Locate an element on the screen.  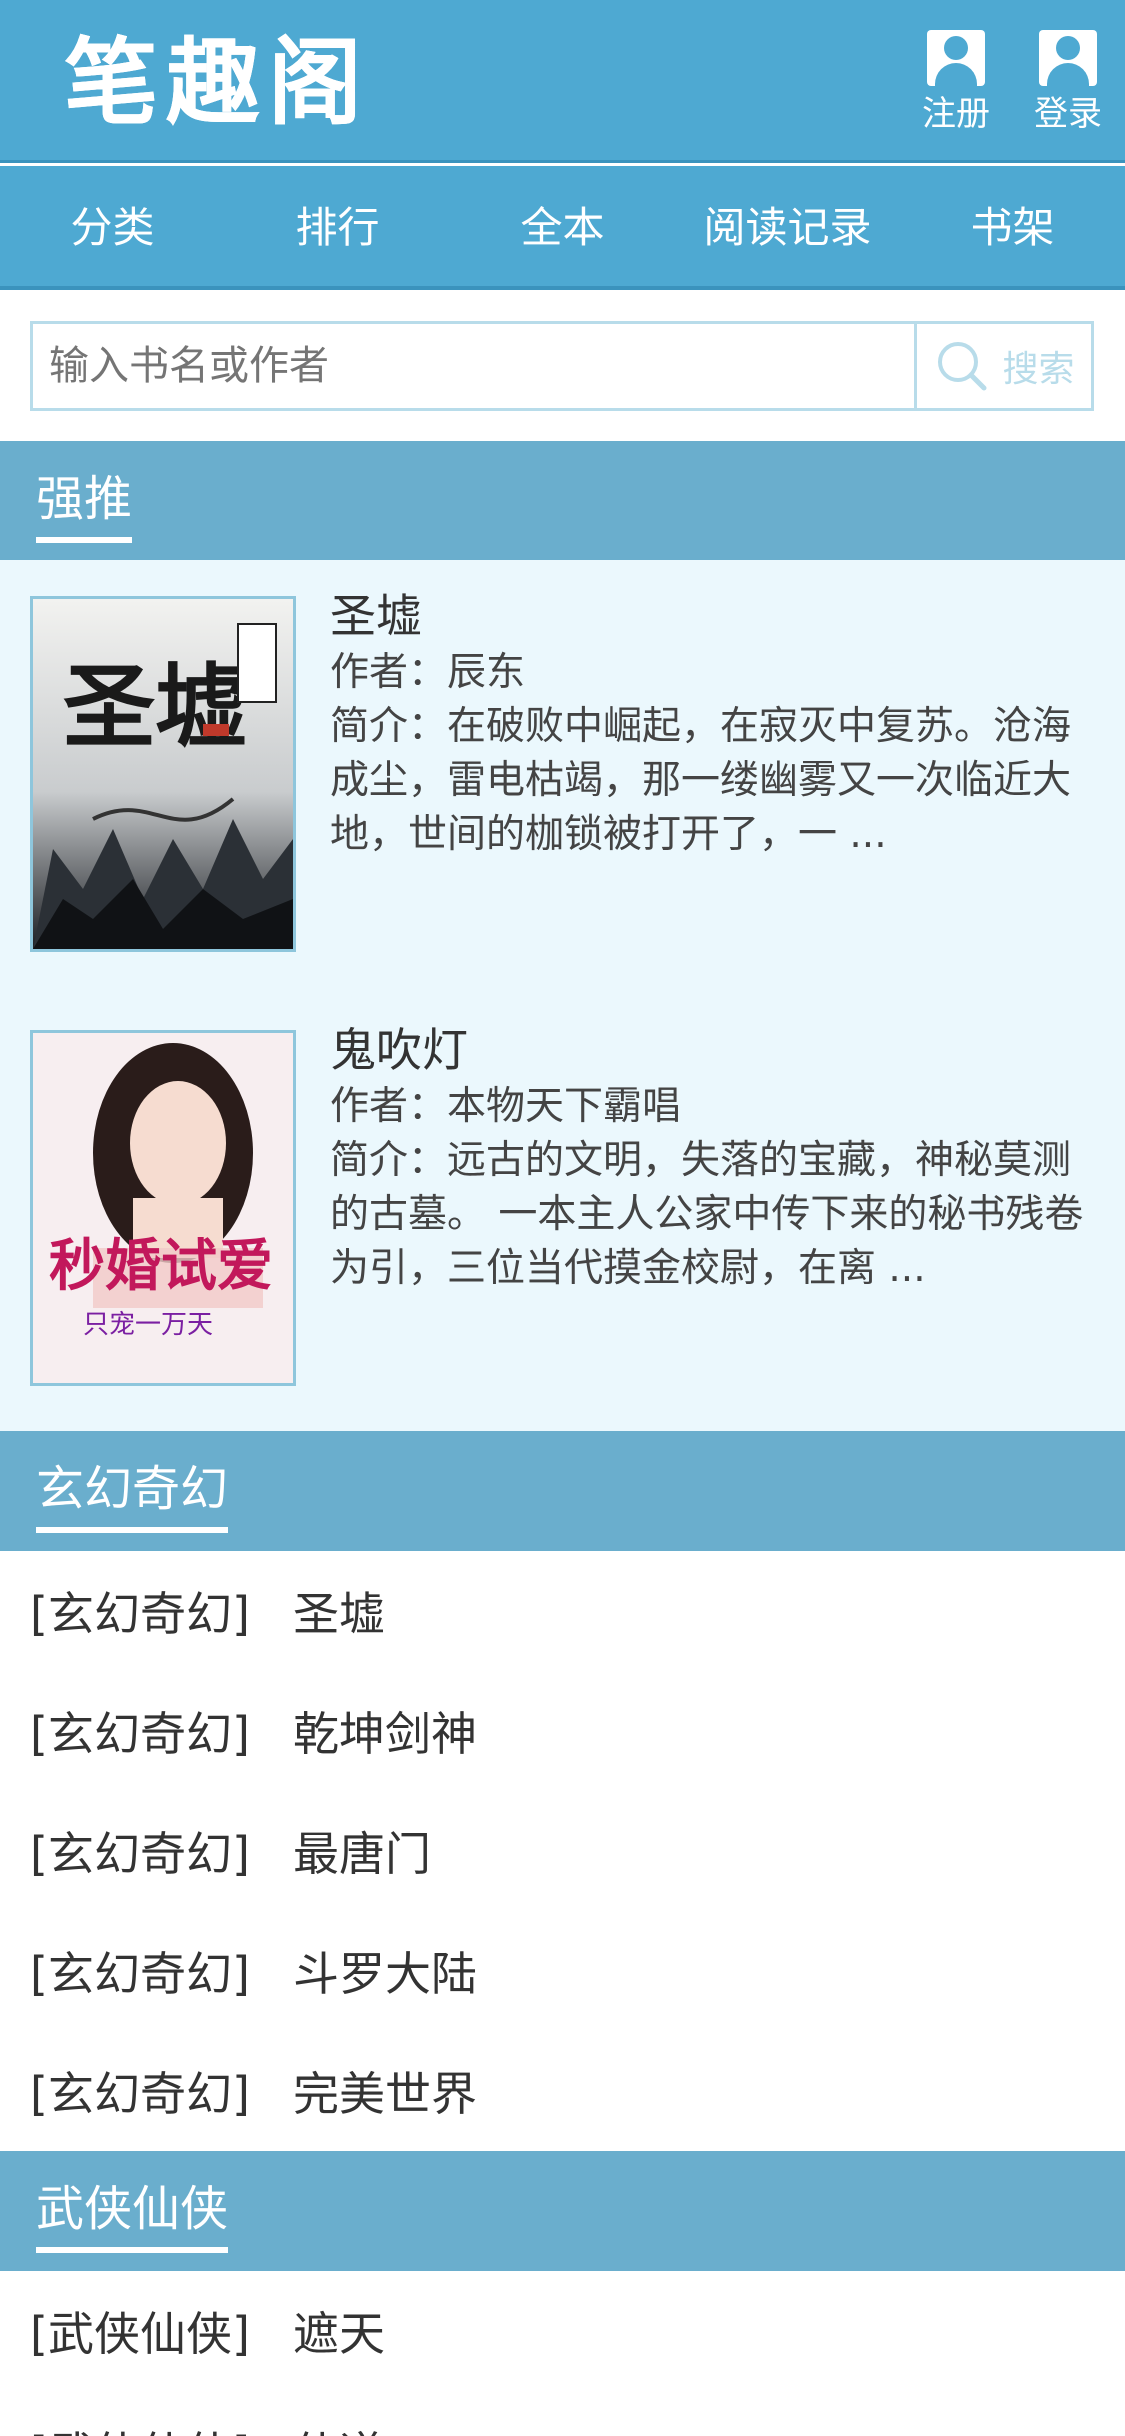
section-header-recommend: 强推 is located at coordinates (562, 501).